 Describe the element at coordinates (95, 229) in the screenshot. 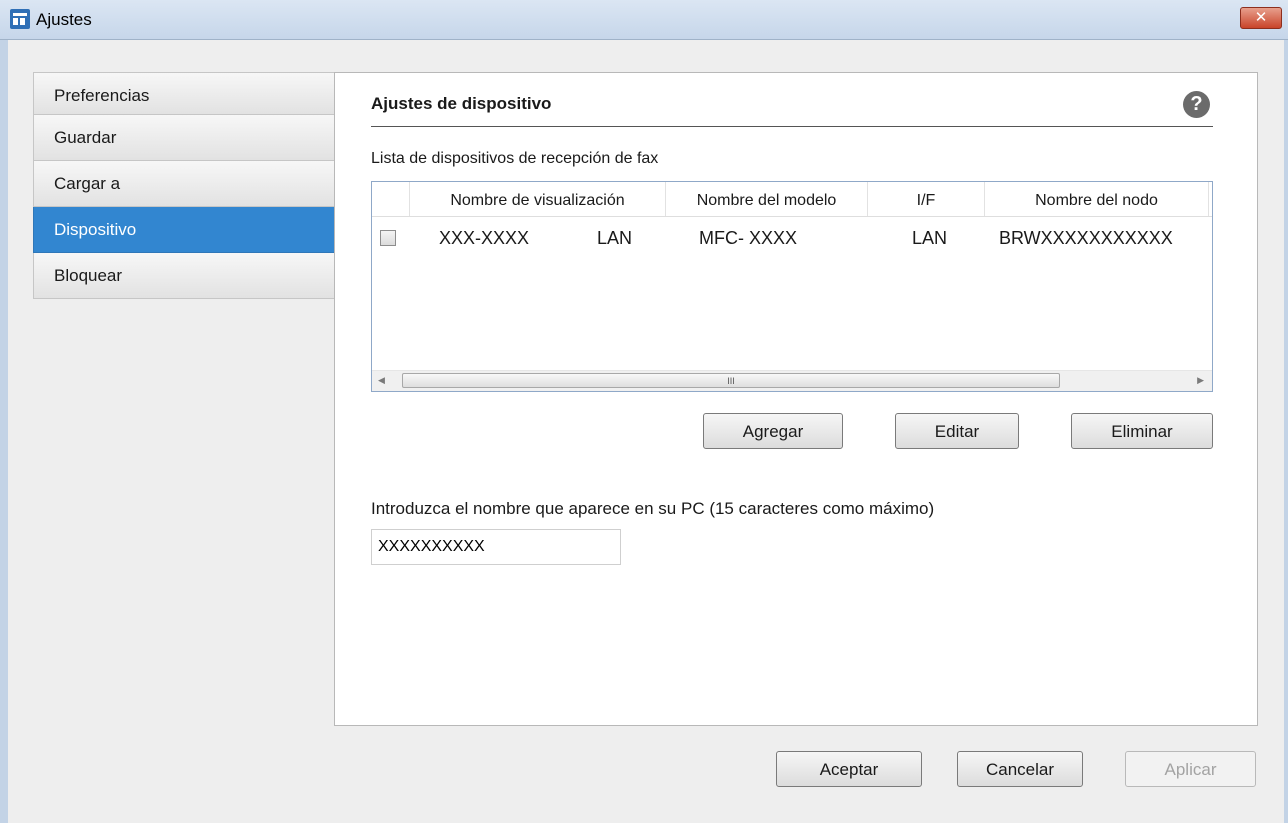

I see `sidebar-item-label: Dispositivo` at that location.